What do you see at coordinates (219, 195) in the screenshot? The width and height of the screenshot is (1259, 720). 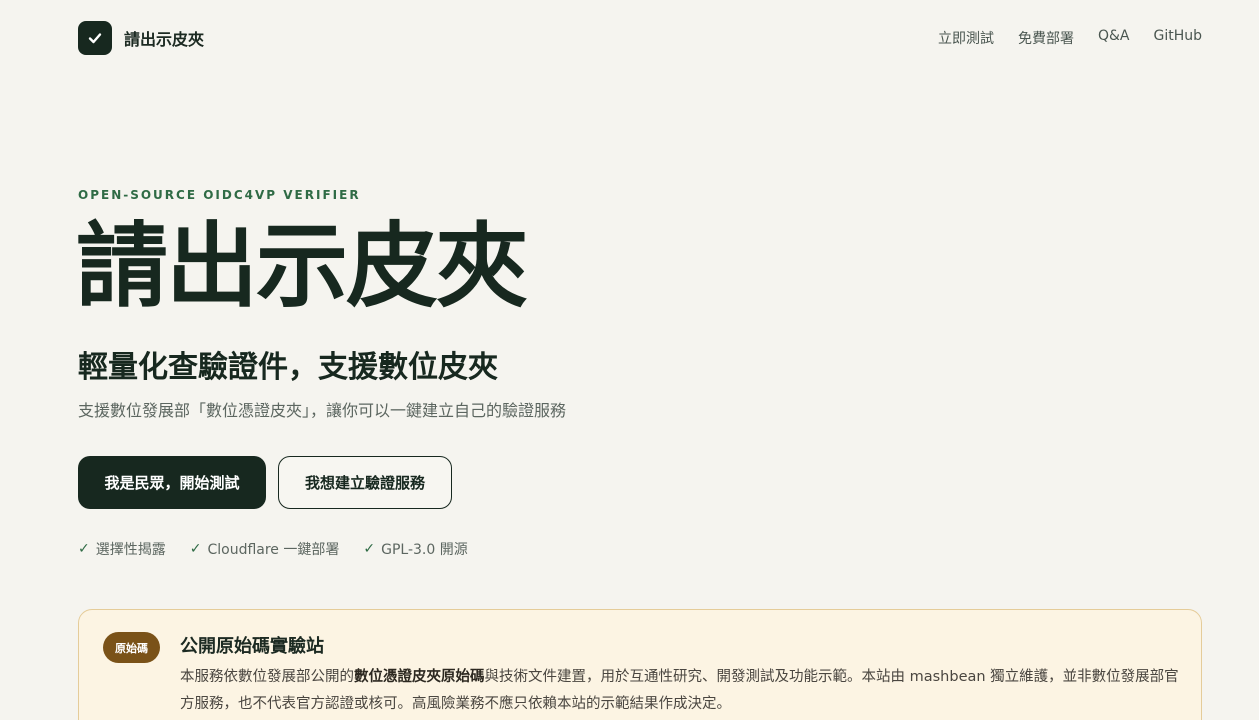 I see `hero-eyebrow: OPEN-SOURCE OIDC4VP VERIFIER` at bounding box center [219, 195].